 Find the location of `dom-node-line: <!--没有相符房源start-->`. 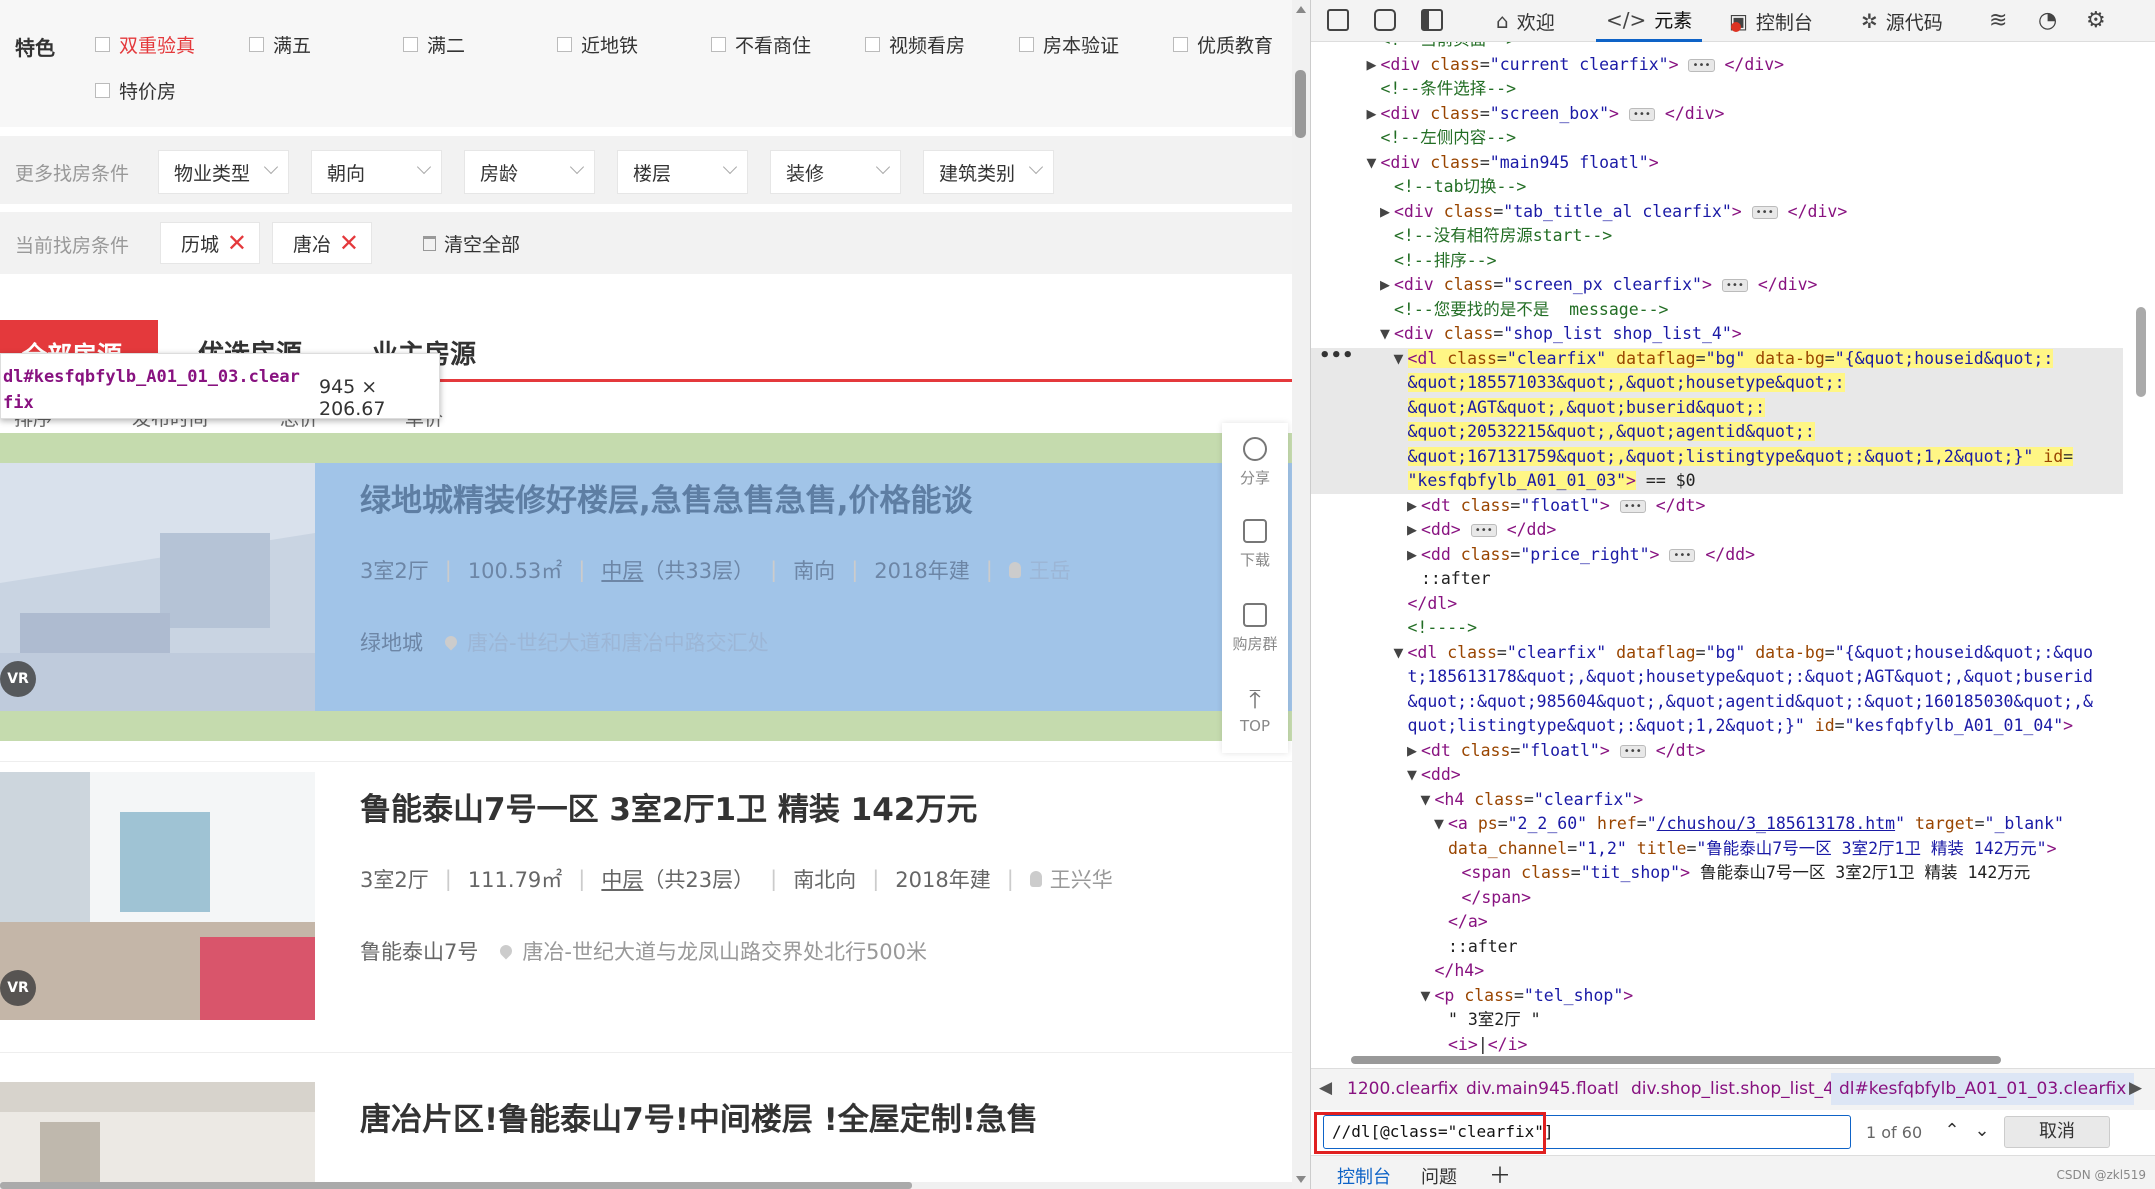

dom-node-line: <!--没有相符房源start--> is located at coordinates (1717, 236).